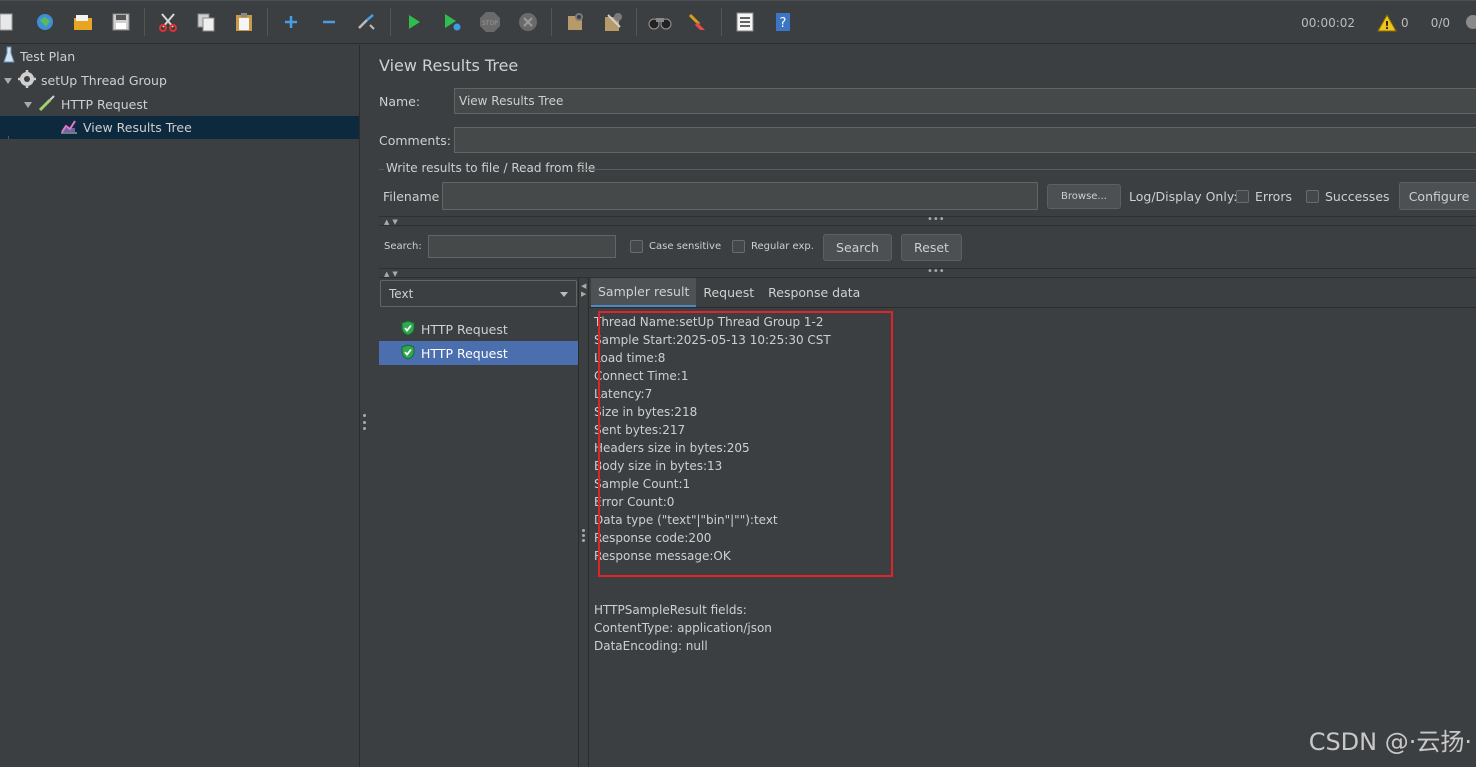  What do you see at coordinates (575, 22) in the screenshot?
I see `clear-icon` at bounding box center [575, 22].